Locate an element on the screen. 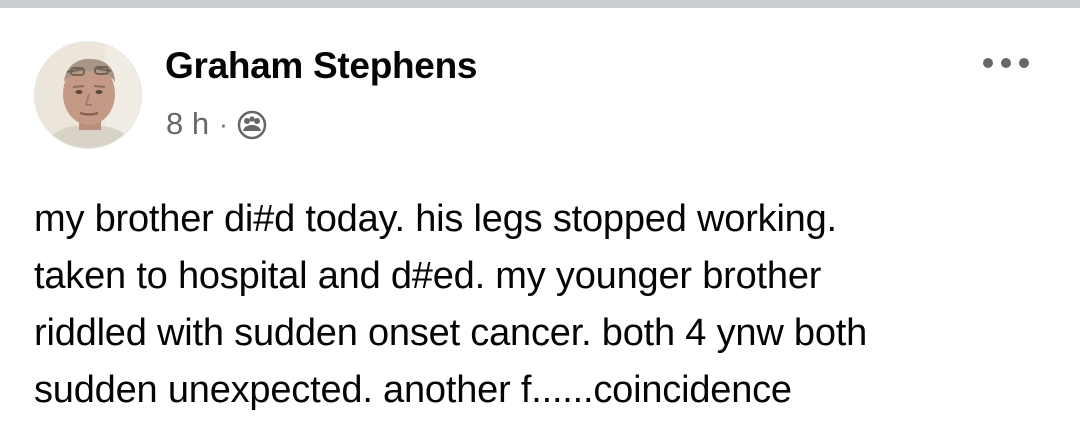  avatar is located at coordinates (88, 95).